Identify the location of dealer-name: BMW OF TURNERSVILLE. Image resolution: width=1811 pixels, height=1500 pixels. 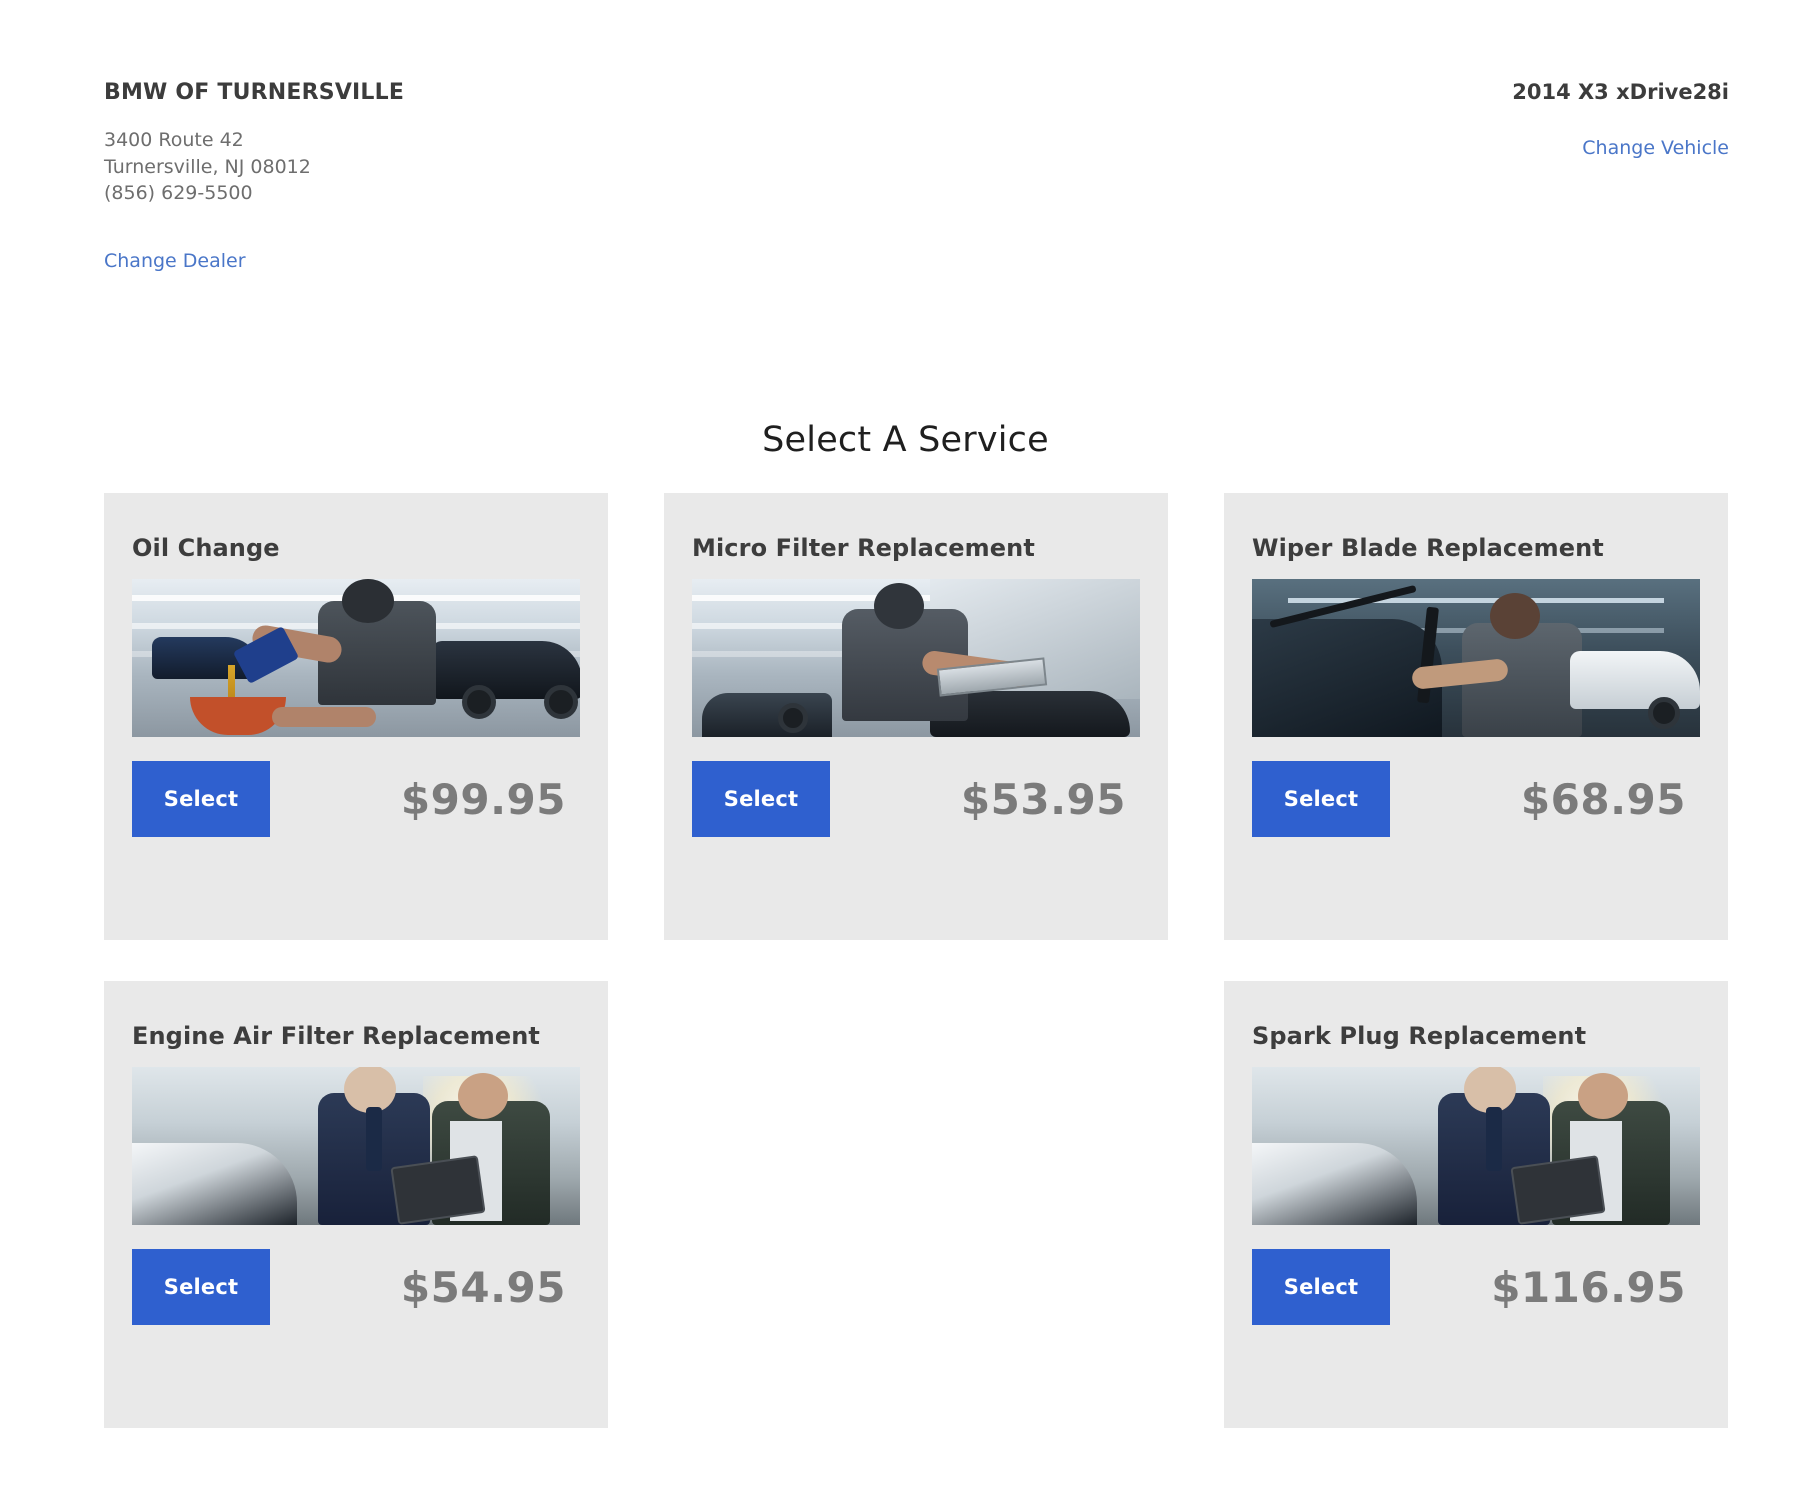
(254, 92).